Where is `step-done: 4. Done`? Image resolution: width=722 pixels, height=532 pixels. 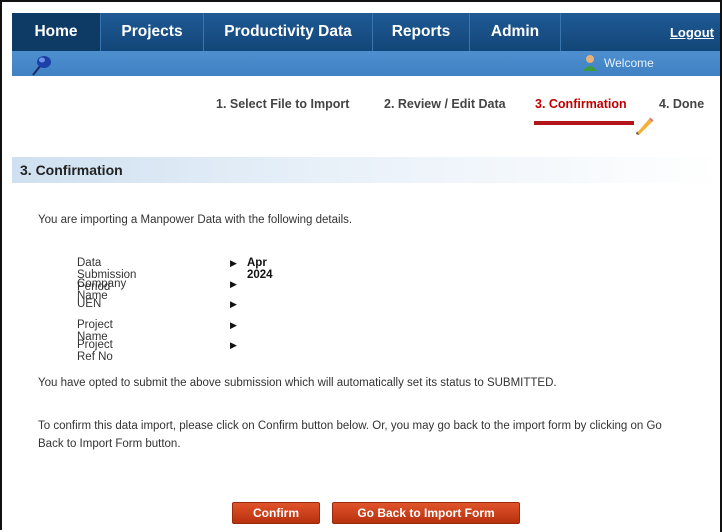
step-done: 4. Done is located at coordinates (682, 104).